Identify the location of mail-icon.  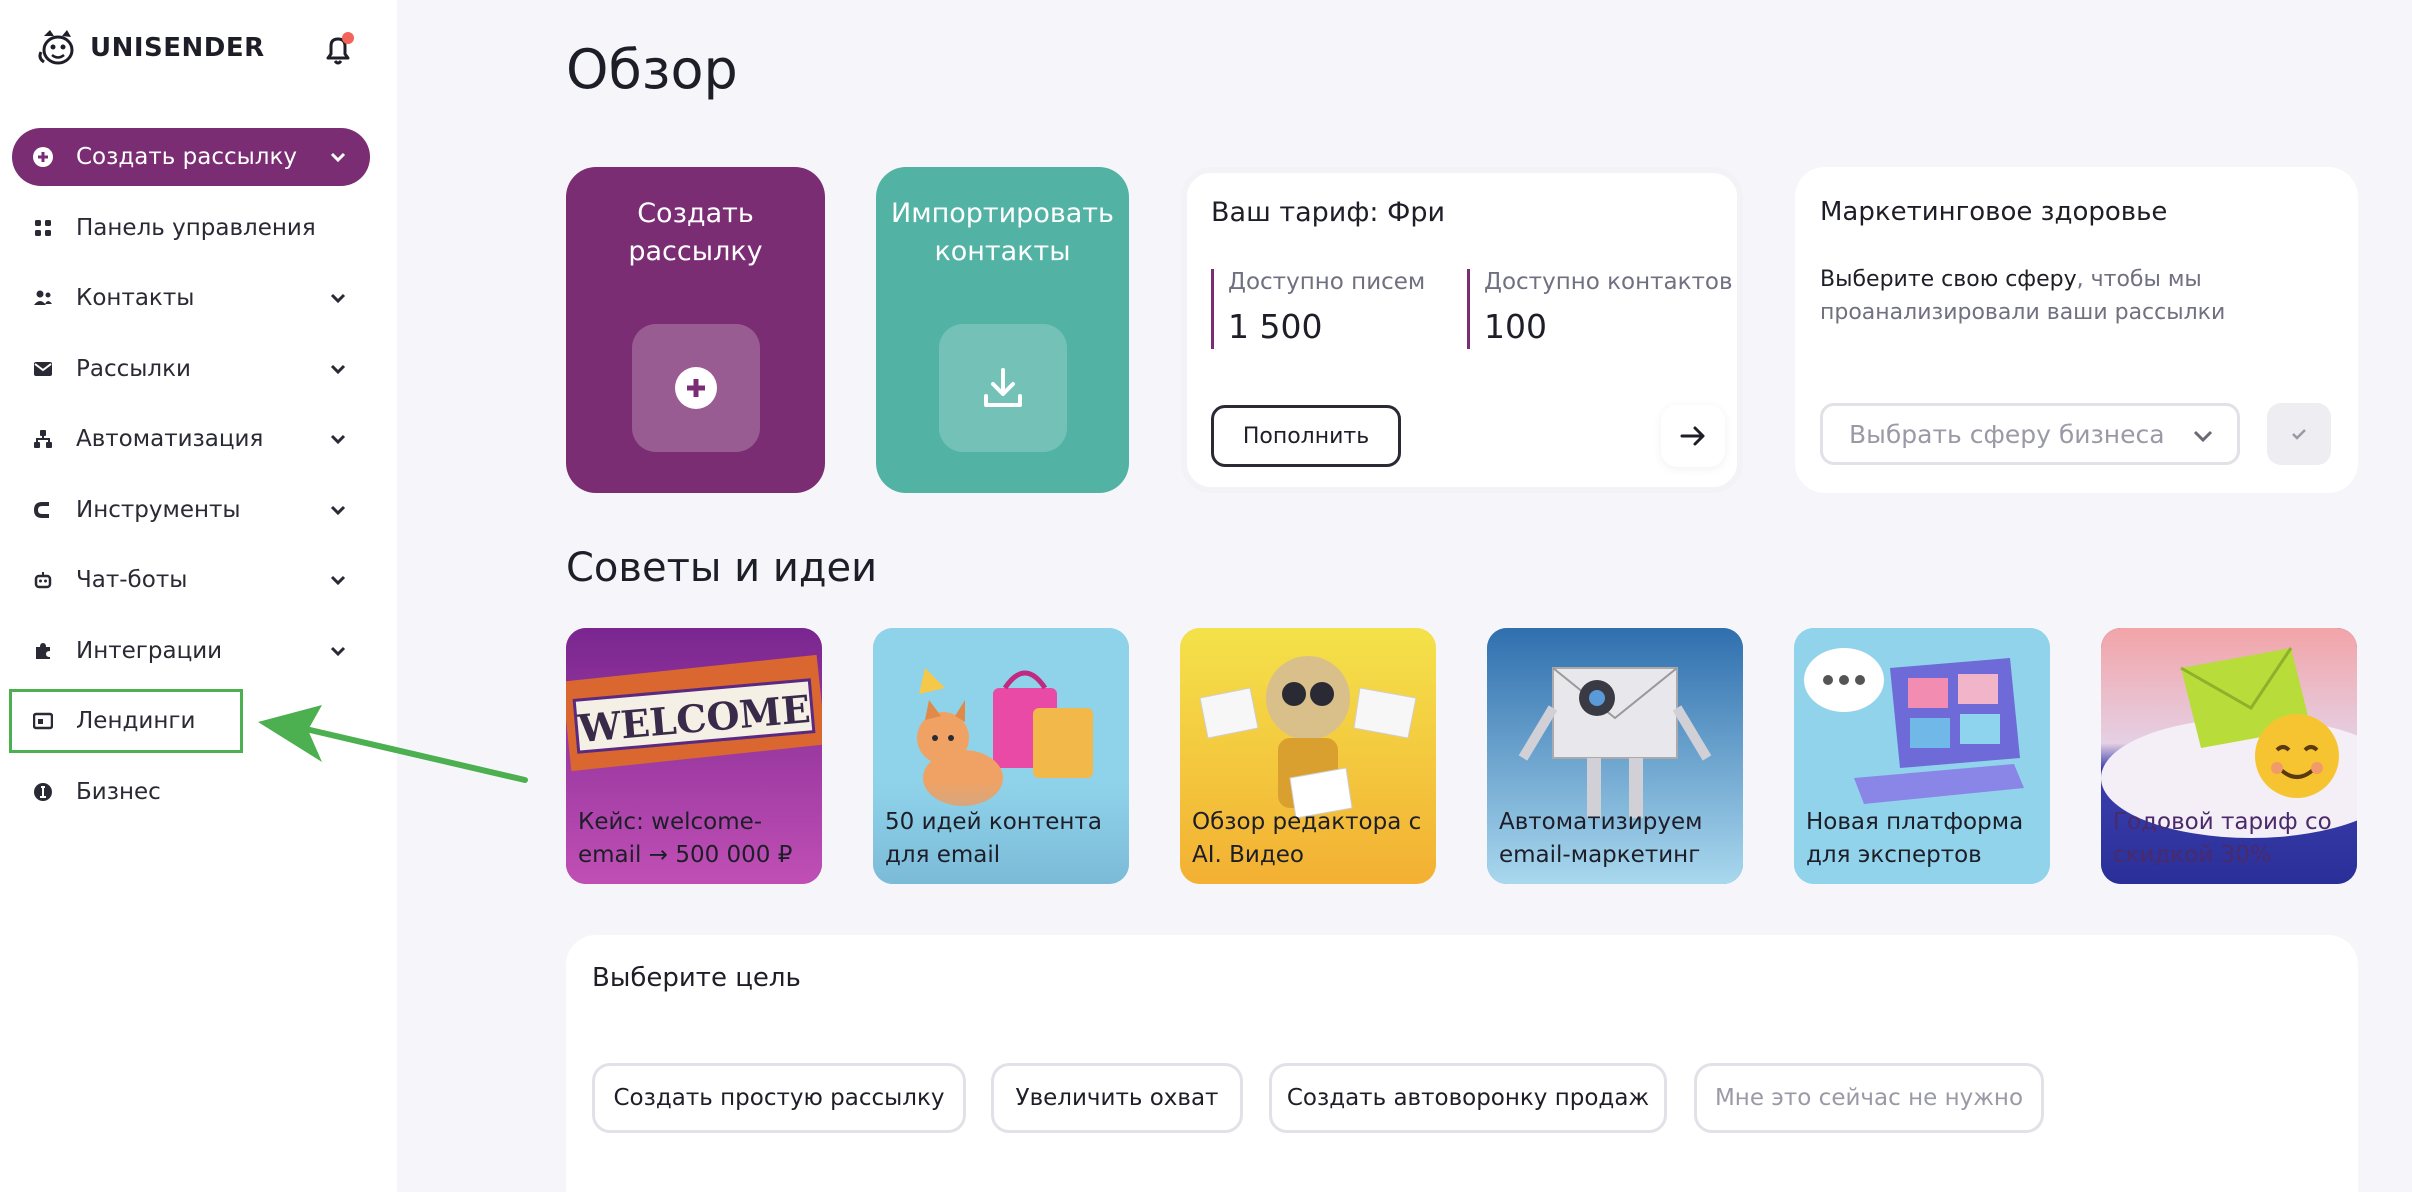
(43, 369).